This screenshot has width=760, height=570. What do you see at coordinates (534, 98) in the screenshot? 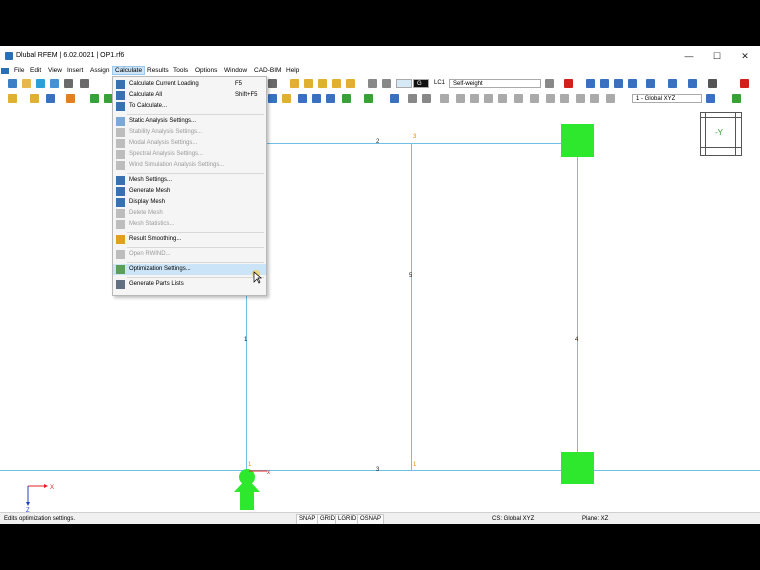
I see `tool-g-icon` at bounding box center [534, 98].